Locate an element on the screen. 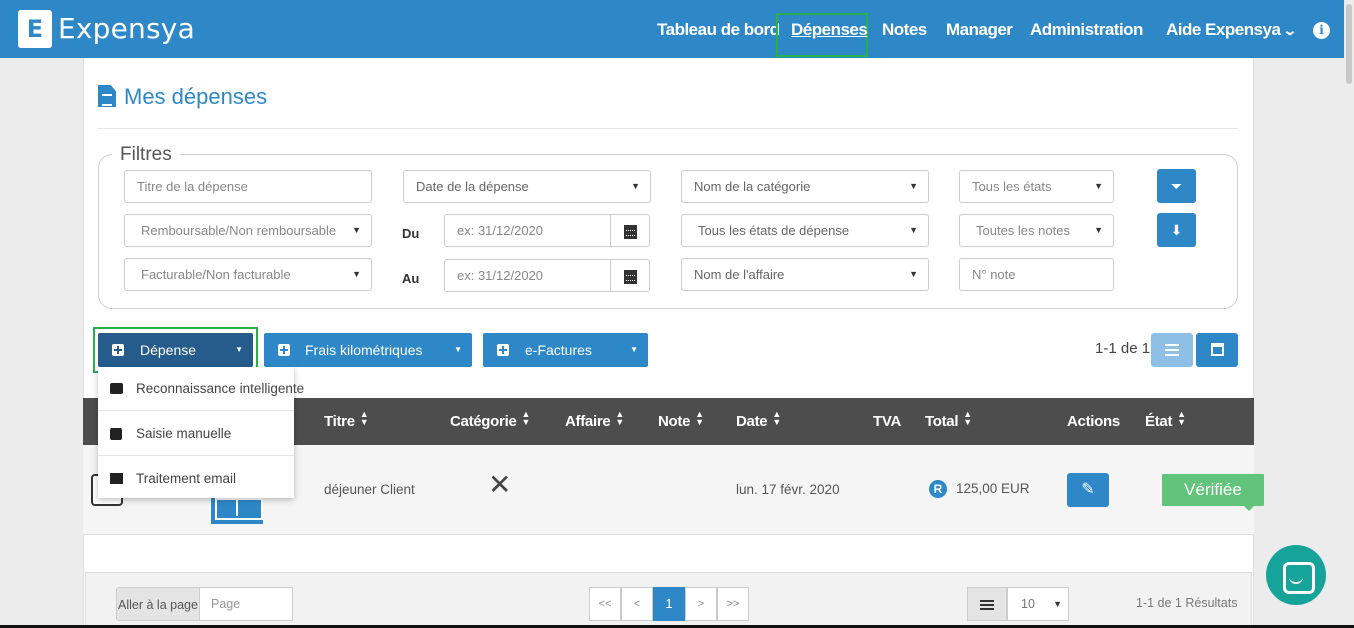  divider is located at coordinates (667, 128).